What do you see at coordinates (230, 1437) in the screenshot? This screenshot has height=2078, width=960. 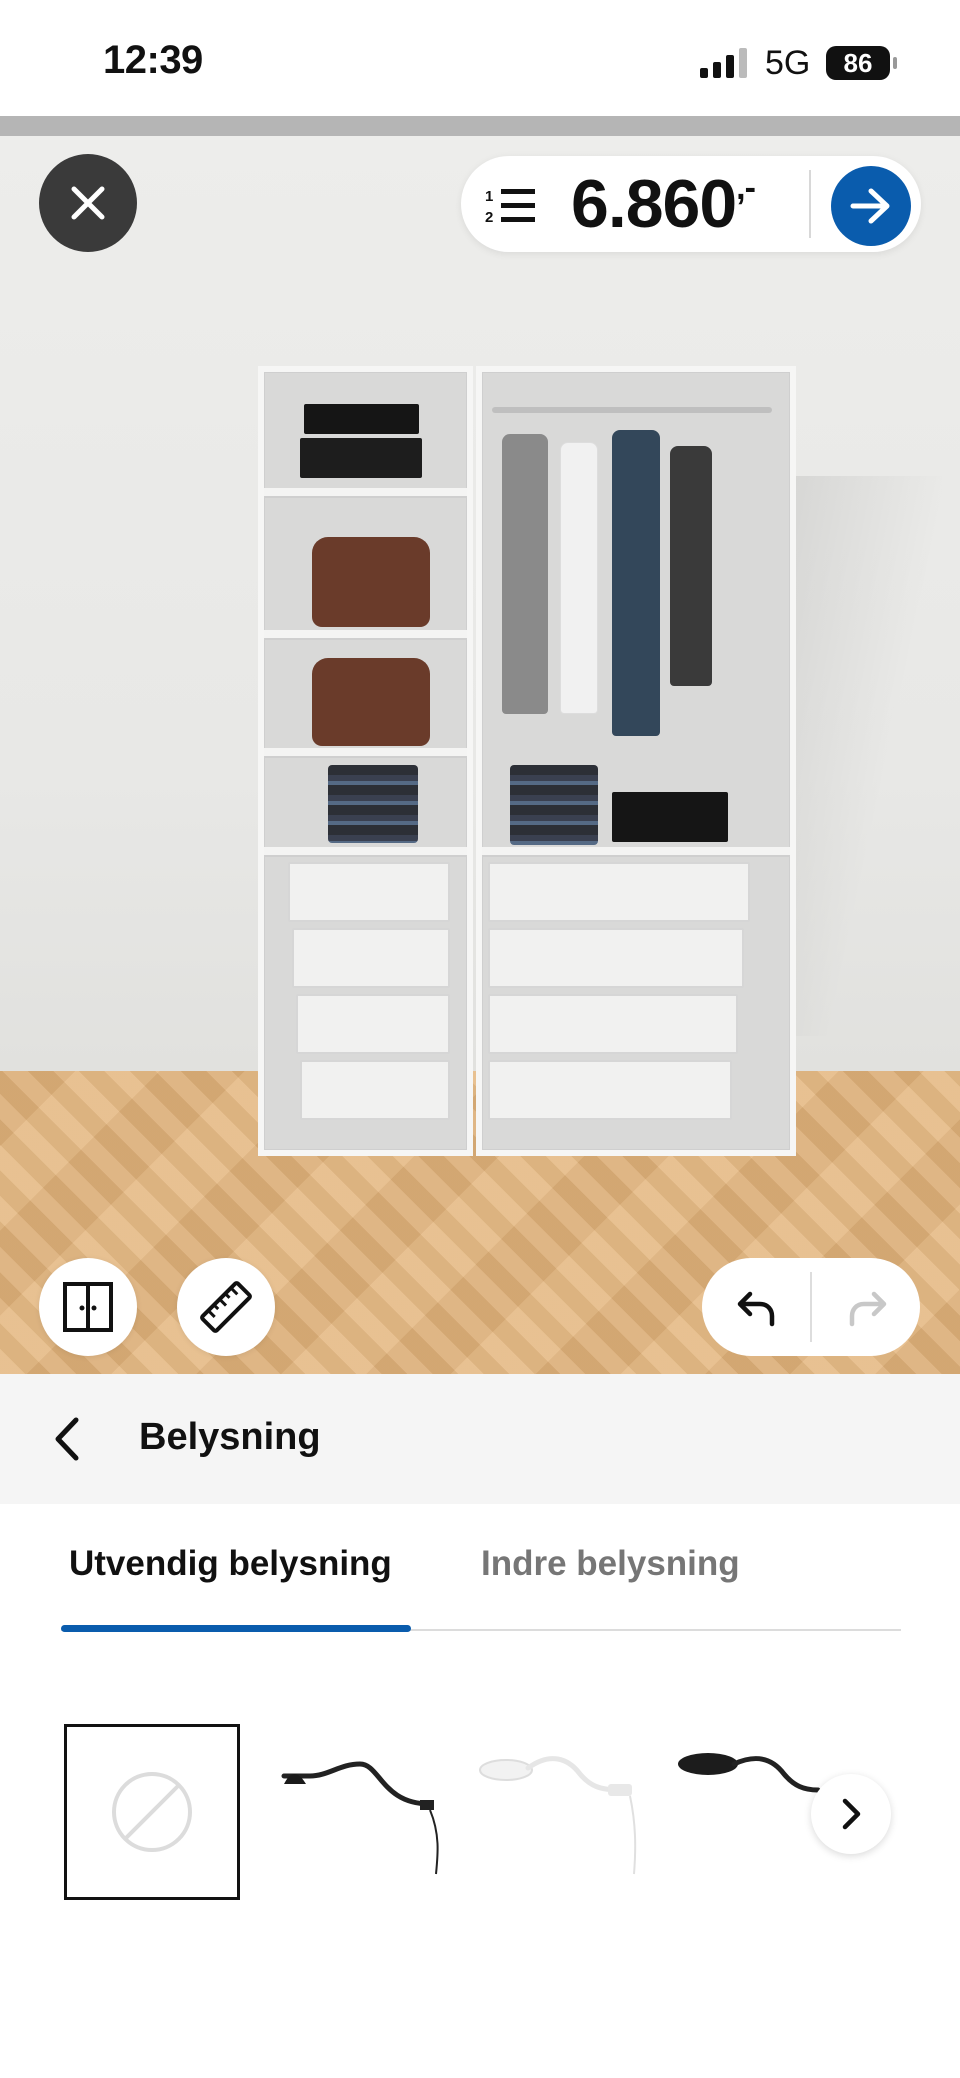 I see `section-title: Belysning` at bounding box center [230, 1437].